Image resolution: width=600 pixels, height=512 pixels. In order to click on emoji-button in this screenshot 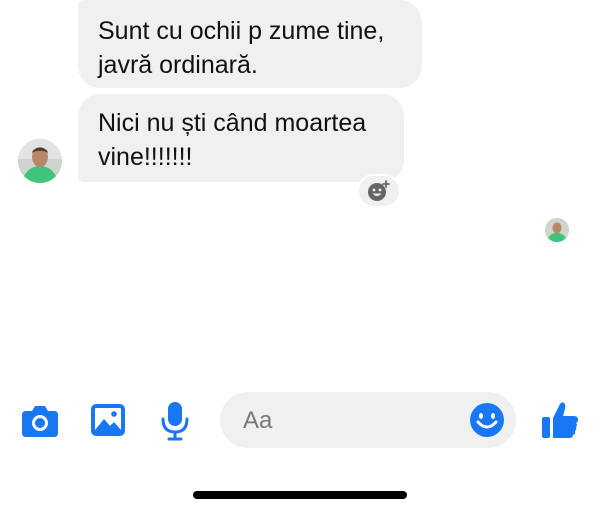, I will do `click(487, 420)`.